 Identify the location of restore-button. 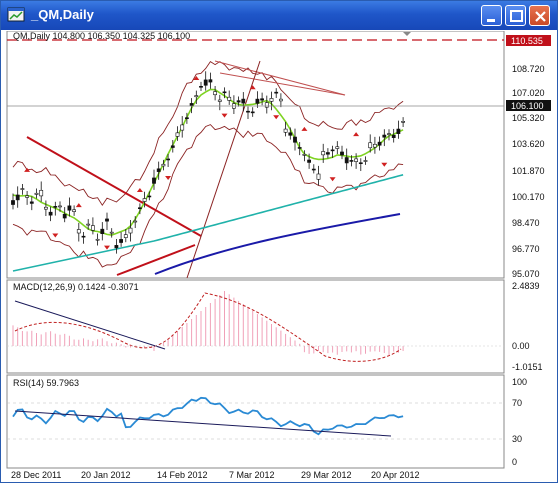
(515, 15).